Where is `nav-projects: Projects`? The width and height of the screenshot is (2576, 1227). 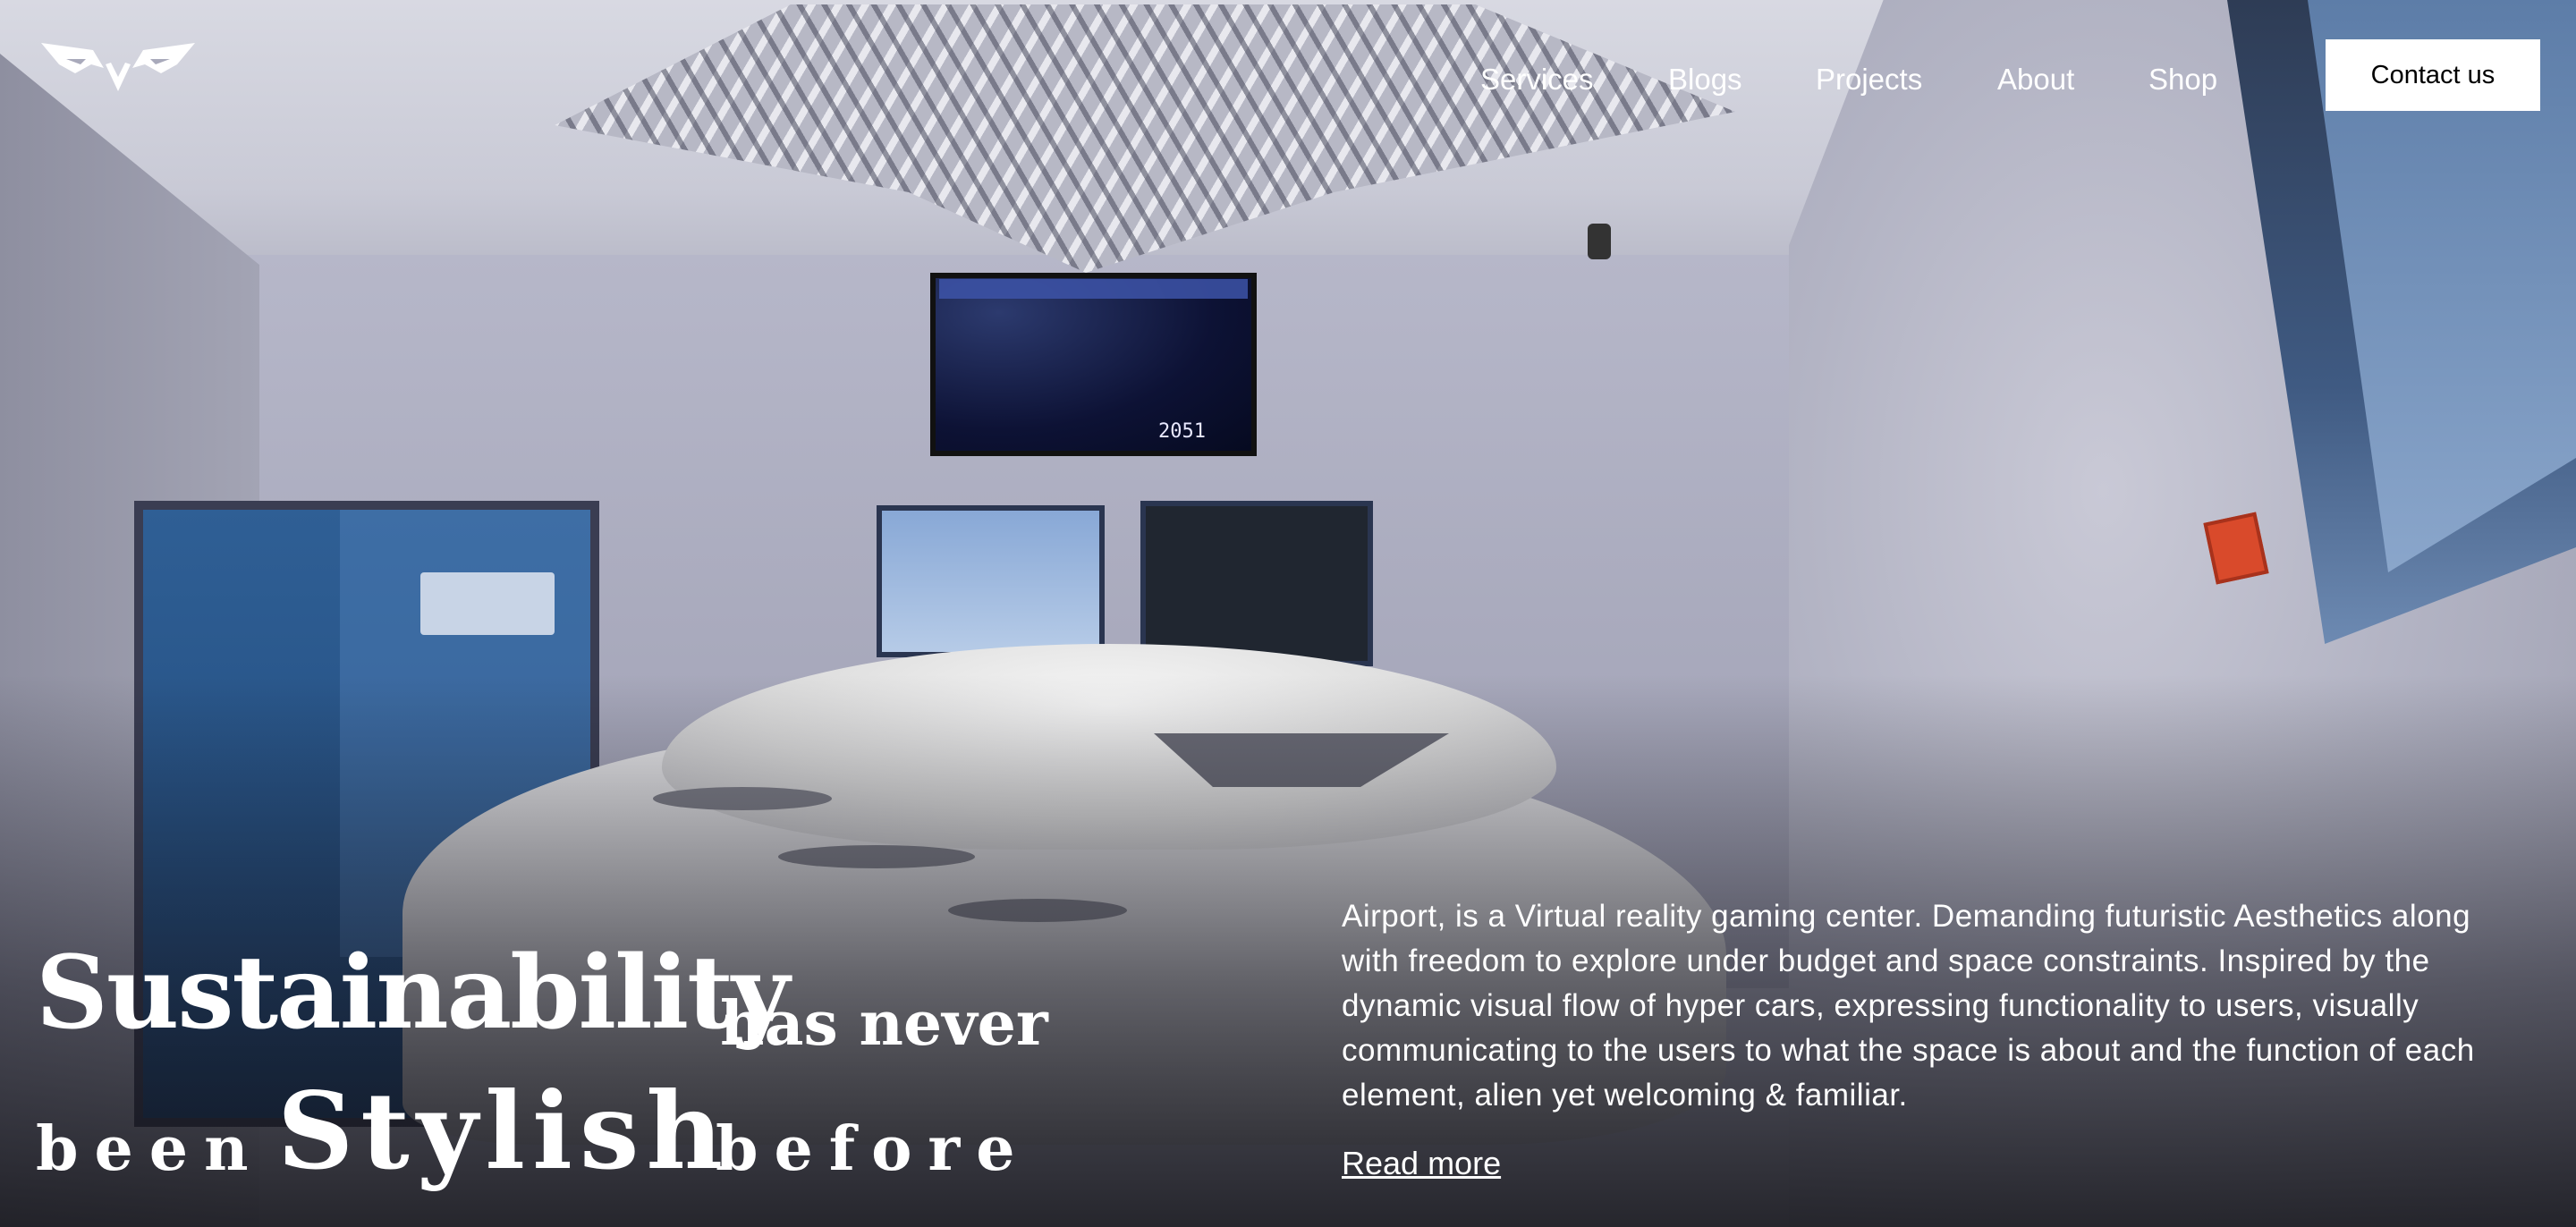 nav-projects: Projects is located at coordinates (1869, 80).